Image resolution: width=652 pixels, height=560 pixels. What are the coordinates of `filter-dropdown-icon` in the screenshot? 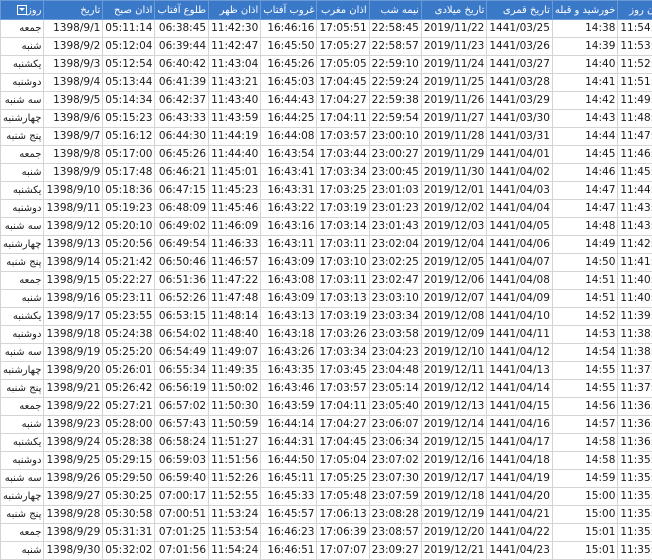 It's located at (22, 10).